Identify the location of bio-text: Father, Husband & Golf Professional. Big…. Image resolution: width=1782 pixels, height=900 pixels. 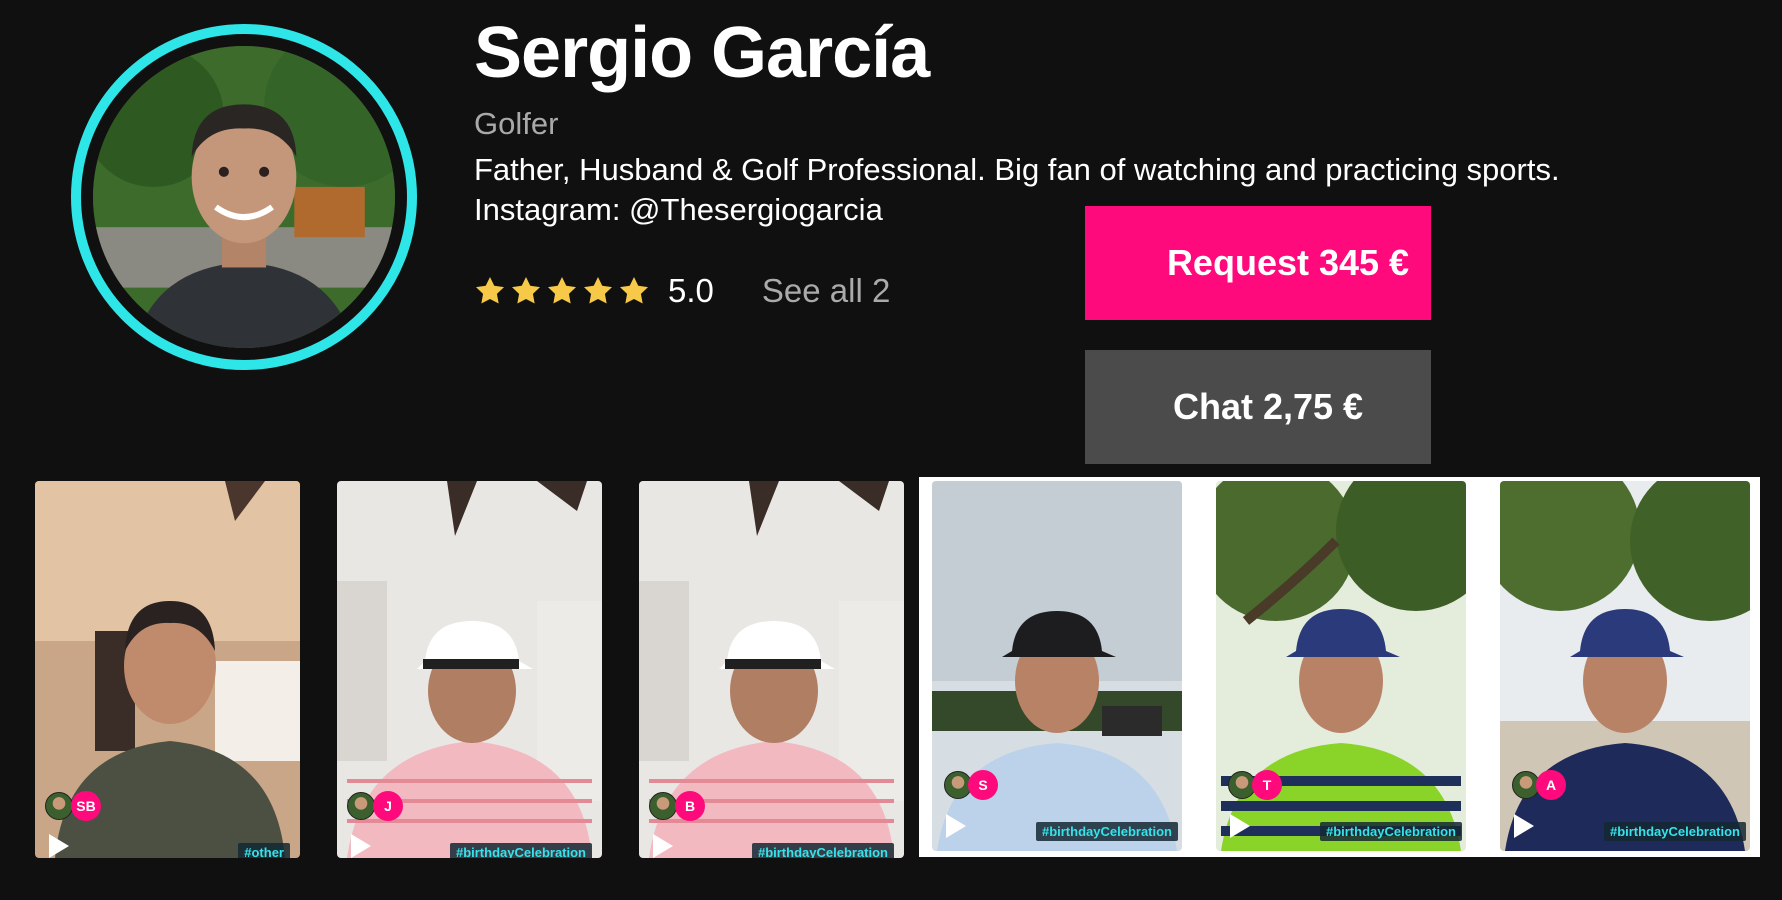
(1017, 169).